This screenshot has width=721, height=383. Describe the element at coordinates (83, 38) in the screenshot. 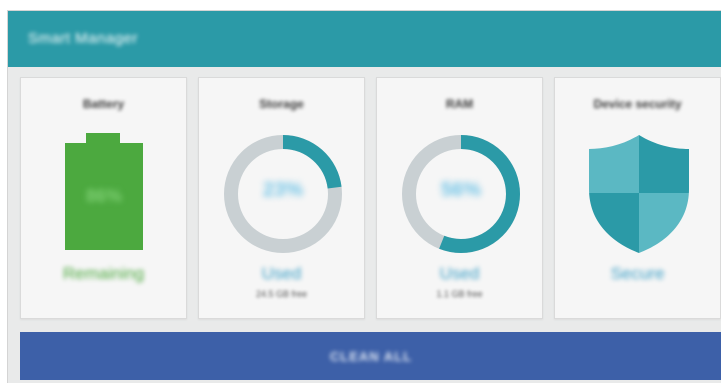

I see `app-title: Smart Manager` at that location.